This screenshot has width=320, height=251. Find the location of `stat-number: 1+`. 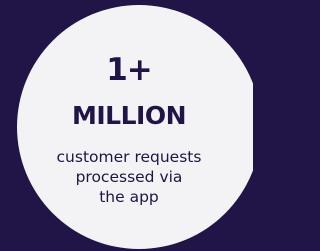

stat-number: 1+ is located at coordinates (129, 70).